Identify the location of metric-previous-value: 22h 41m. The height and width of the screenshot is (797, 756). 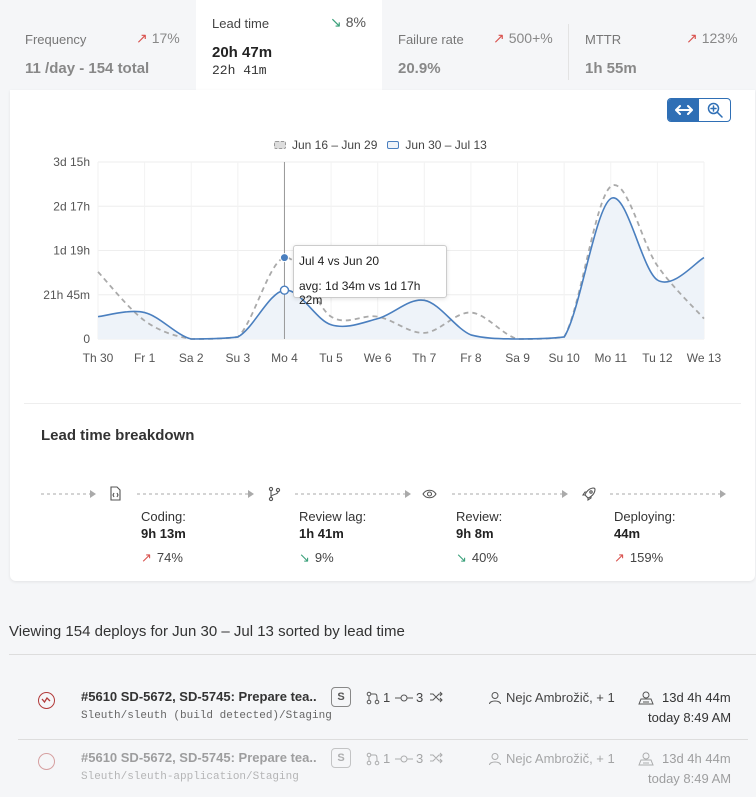
(239, 70).